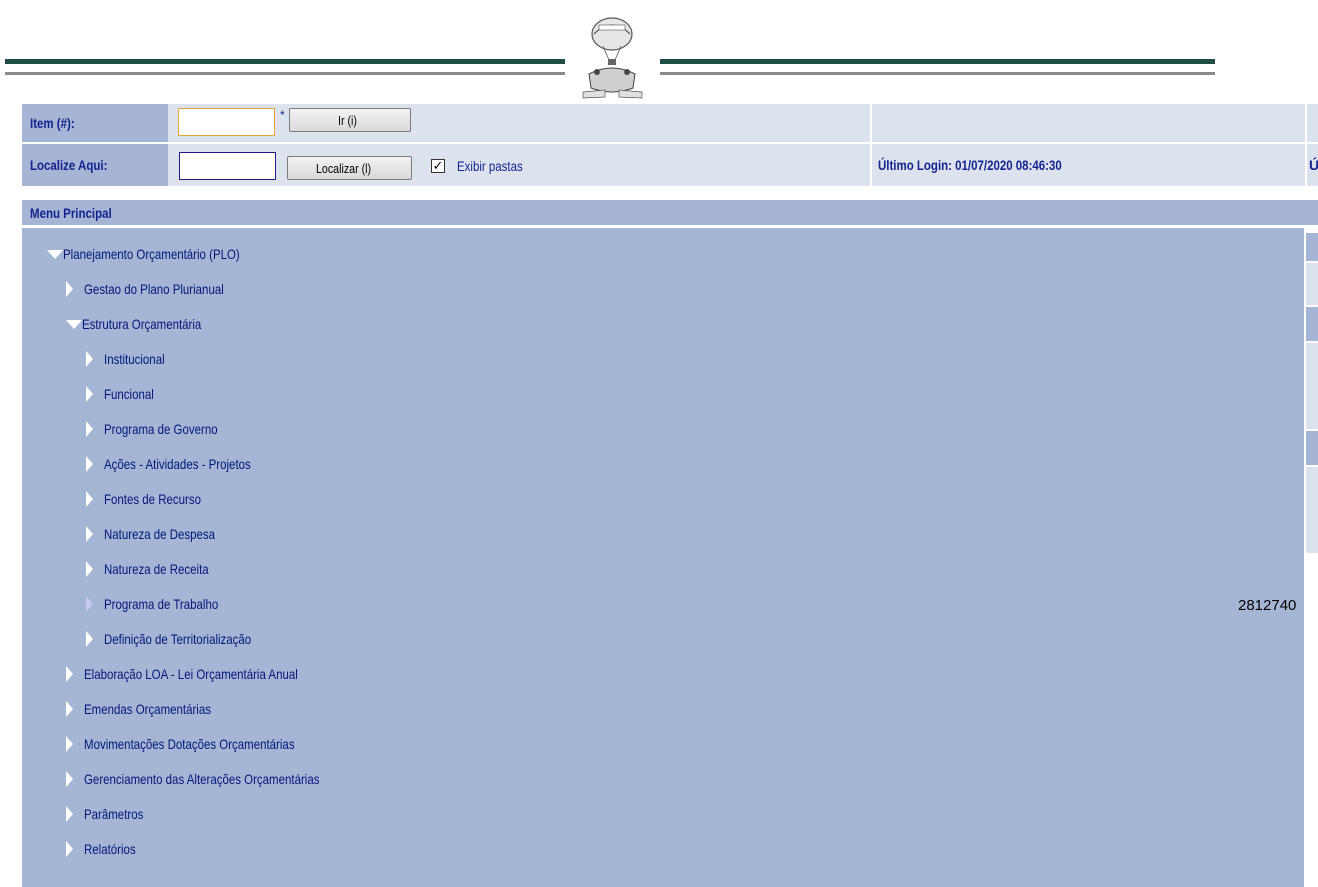 Image resolution: width=1318 pixels, height=887 pixels. What do you see at coordinates (151, 254) in the screenshot?
I see `menu-item-label: Planejamento Orçamentário (PLO)` at bounding box center [151, 254].